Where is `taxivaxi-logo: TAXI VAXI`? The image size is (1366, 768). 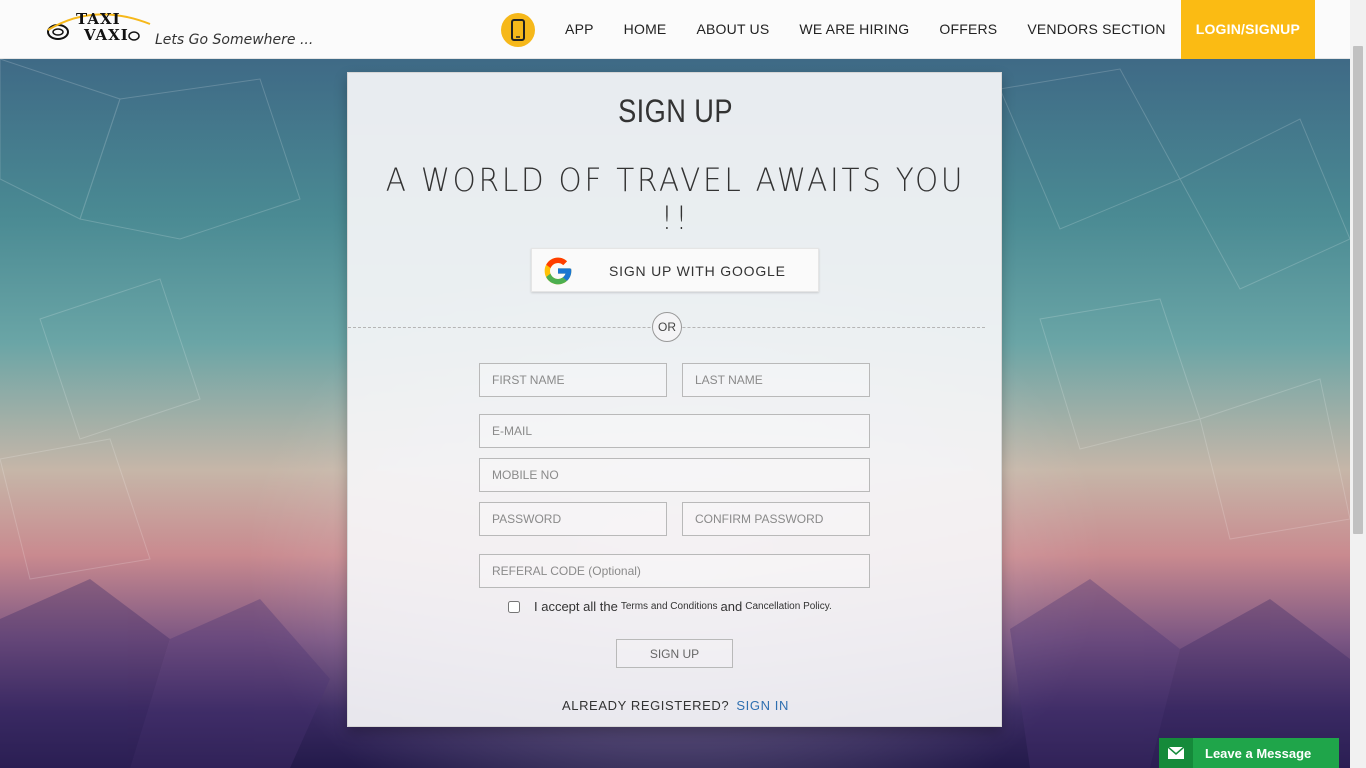 taxivaxi-logo: TAXI VAXI is located at coordinates (99, 29).